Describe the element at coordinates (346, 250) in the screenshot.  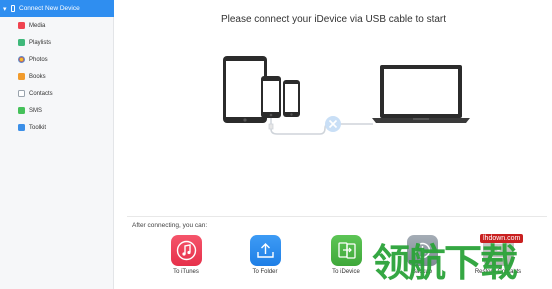
I see `transfer-icon` at that location.